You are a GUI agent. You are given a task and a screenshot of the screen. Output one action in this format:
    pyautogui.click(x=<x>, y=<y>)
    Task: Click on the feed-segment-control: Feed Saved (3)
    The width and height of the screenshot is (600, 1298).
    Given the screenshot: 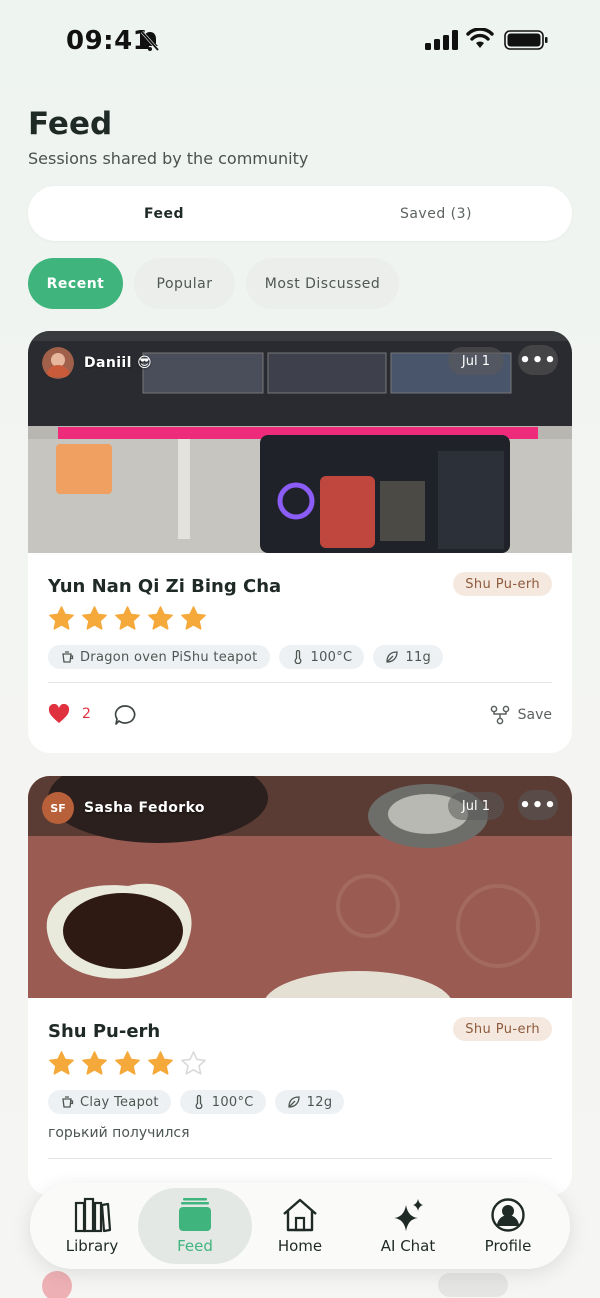 What is the action you would take?
    pyautogui.click(x=300, y=213)
    